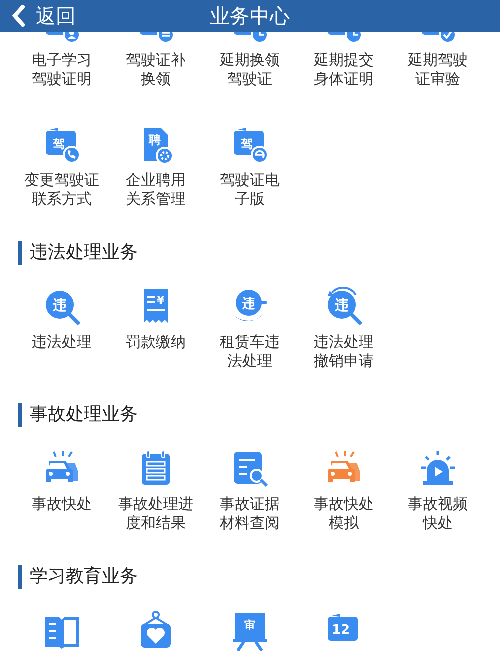 The width and height of the screenshot is (500, 667). I want to click on service-label: 法处理, so click(250, 361).